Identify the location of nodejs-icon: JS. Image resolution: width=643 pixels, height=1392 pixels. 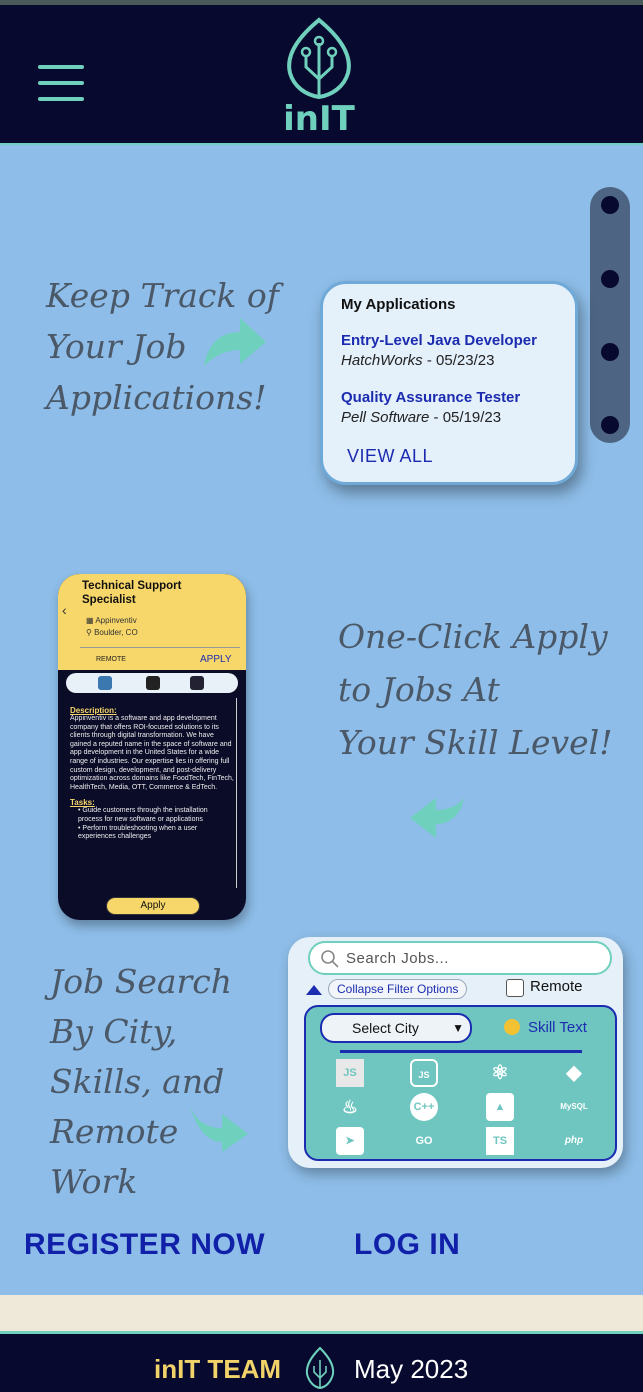
(424, 1073).